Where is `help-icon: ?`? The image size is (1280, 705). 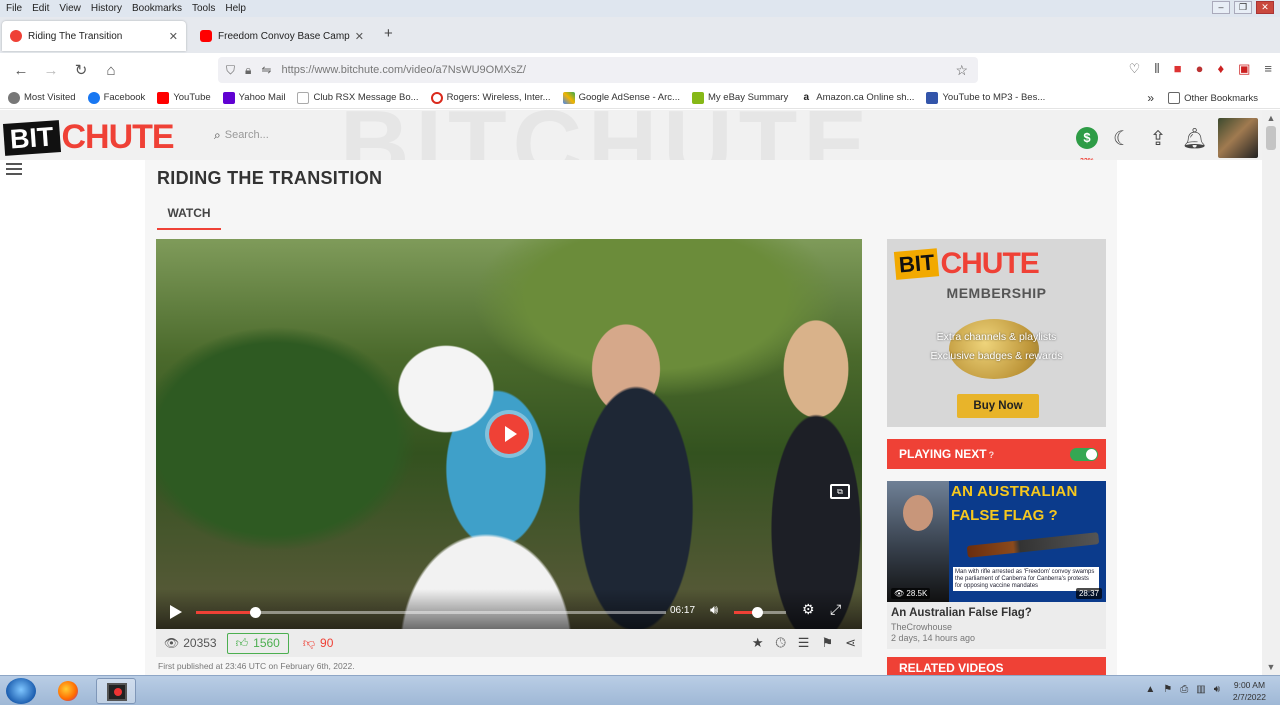 help-icon: ? is located at coordinates (992, 455).